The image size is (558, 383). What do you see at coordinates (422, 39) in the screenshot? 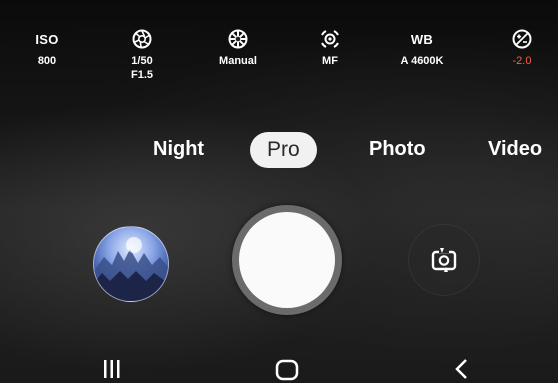
I see `white-balance-label: WB` at bounding box center [422, 39].